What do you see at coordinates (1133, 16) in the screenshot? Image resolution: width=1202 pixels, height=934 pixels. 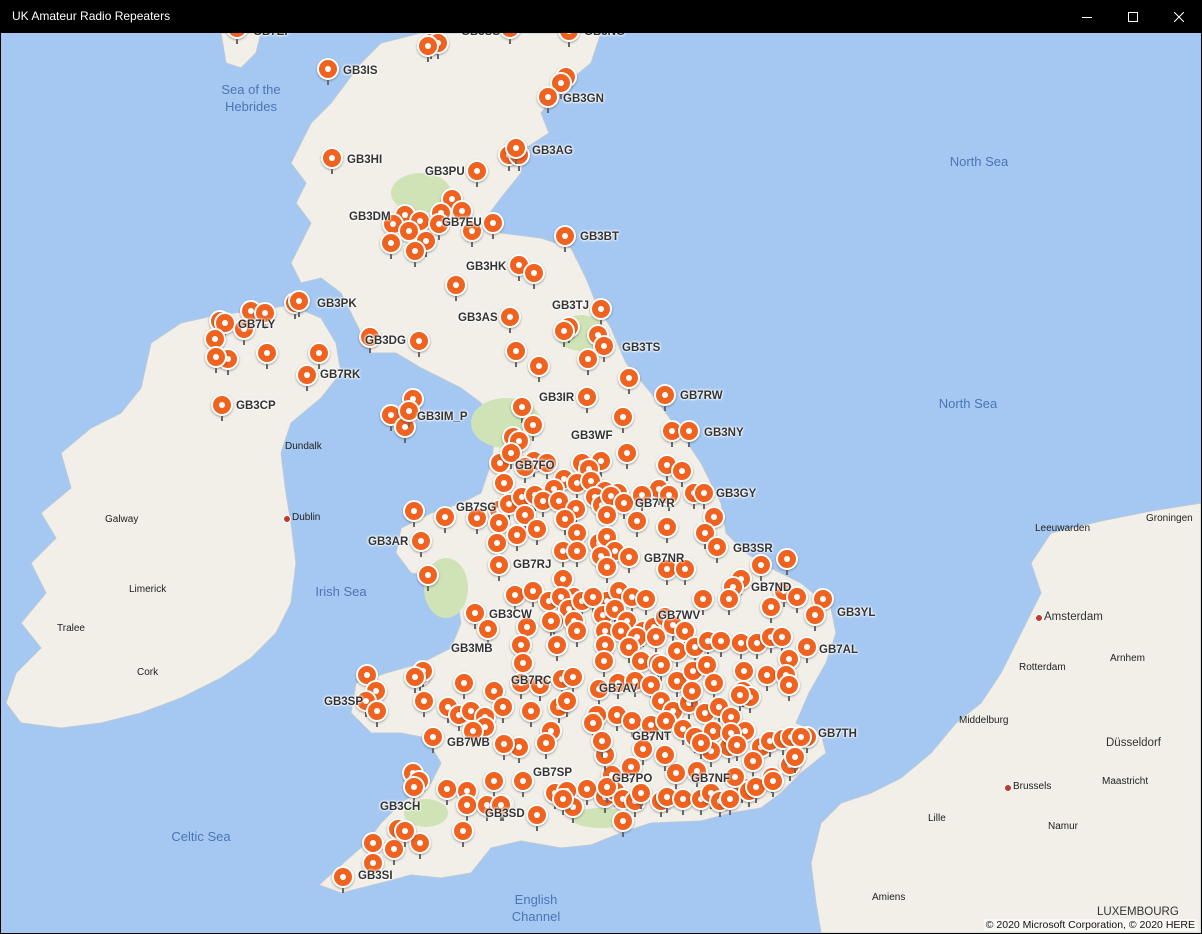 I see `maximize-button` at bounding box center [1133, 16].